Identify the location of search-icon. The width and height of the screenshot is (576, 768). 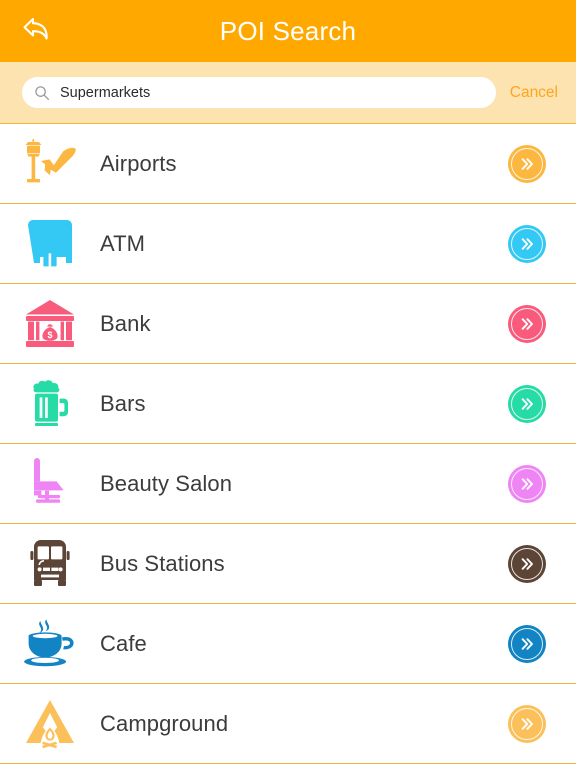
(42, 93).